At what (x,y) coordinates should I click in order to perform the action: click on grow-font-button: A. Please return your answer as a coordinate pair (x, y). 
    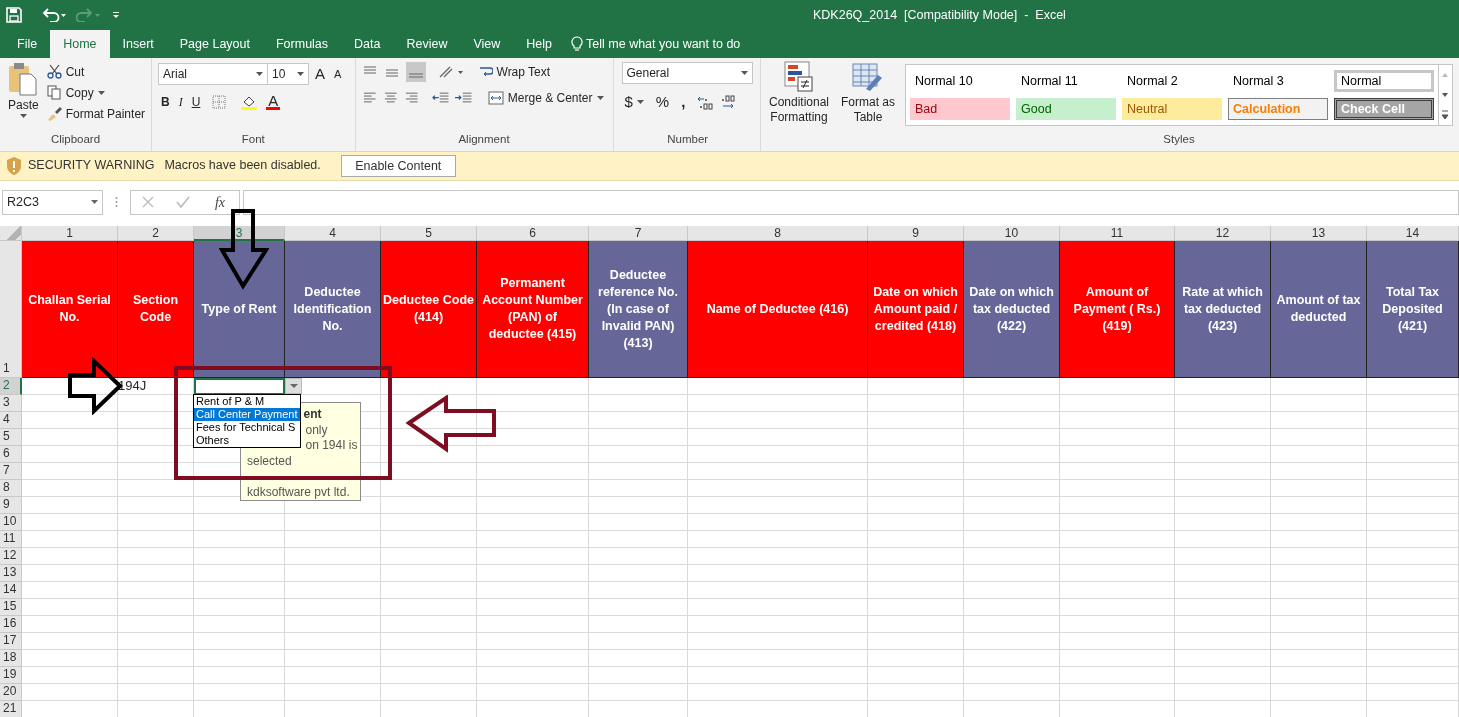
    Looking at the image, I should click on (320, 74).